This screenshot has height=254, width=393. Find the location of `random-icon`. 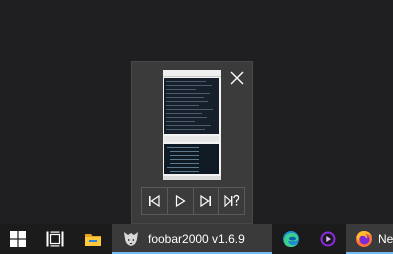

random-icon is located at coordinates (231, 201).